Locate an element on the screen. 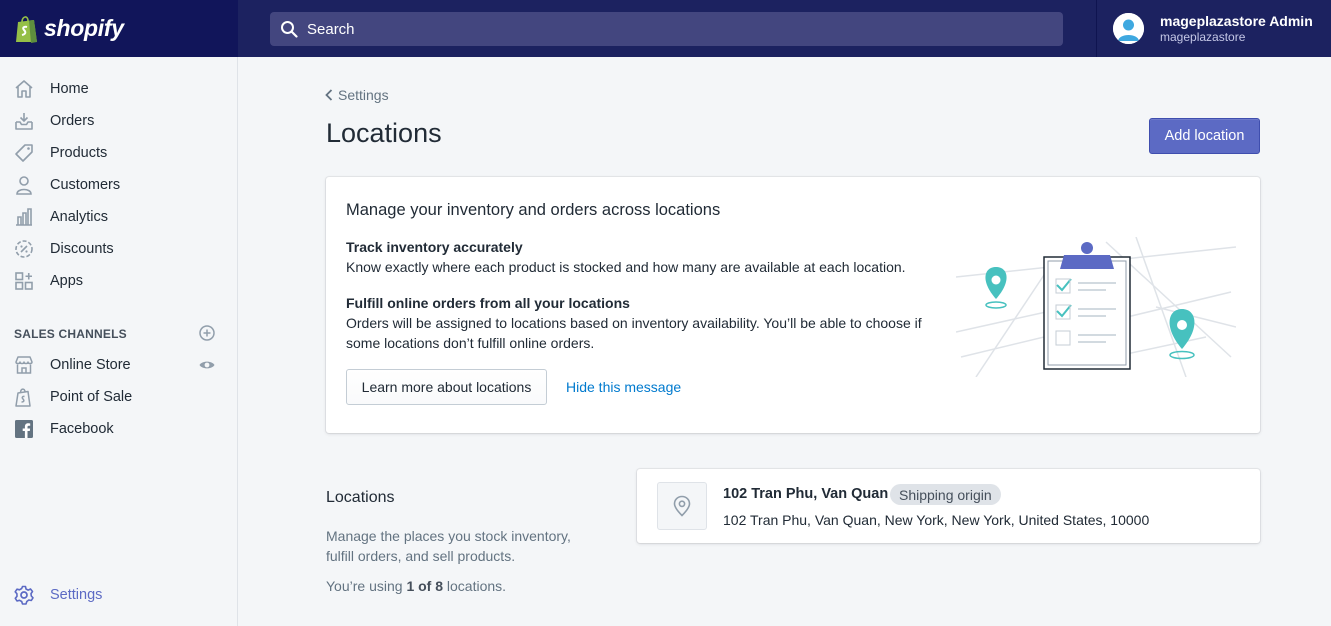 The height and width of the screenshot is (626, 1331). clipboard-map-illustration is located at coordinates (1096, 307).